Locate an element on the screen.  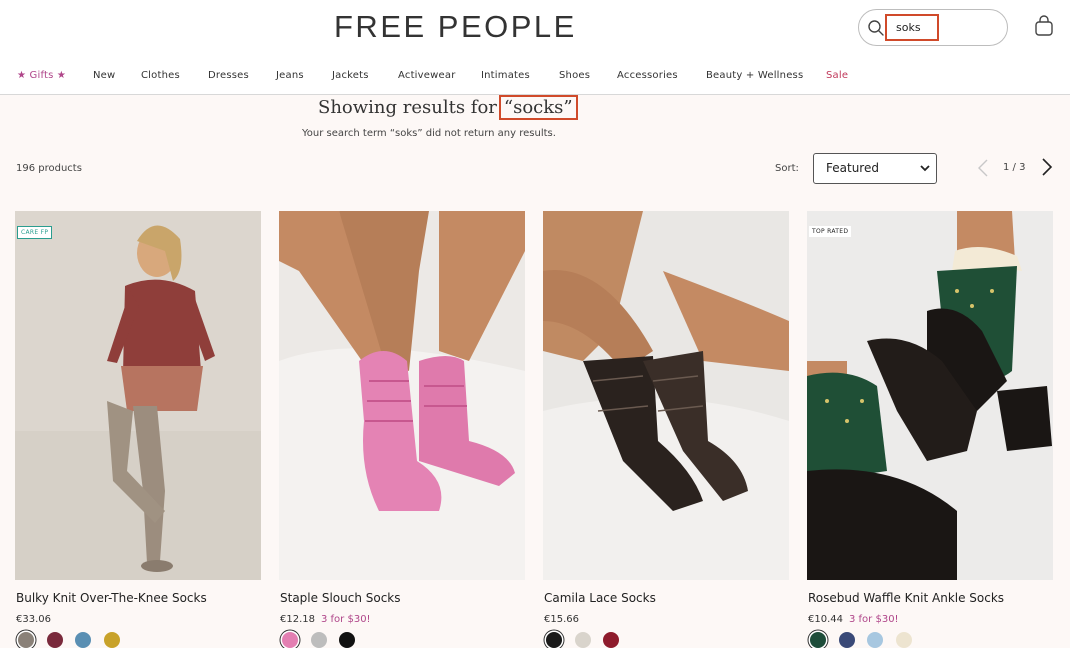
price-value: €33.06 is located at coordinates (33, 619).